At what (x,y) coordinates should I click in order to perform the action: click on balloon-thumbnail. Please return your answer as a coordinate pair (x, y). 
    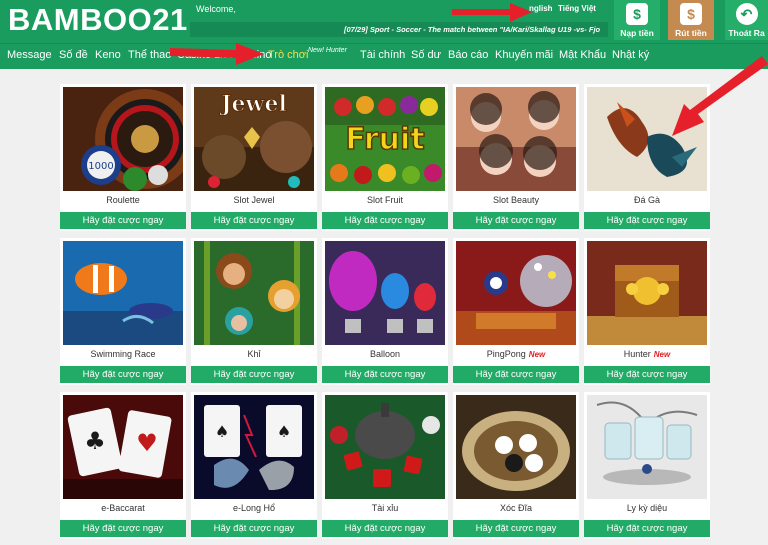
    Looking at the image, I should click on (385, 293).